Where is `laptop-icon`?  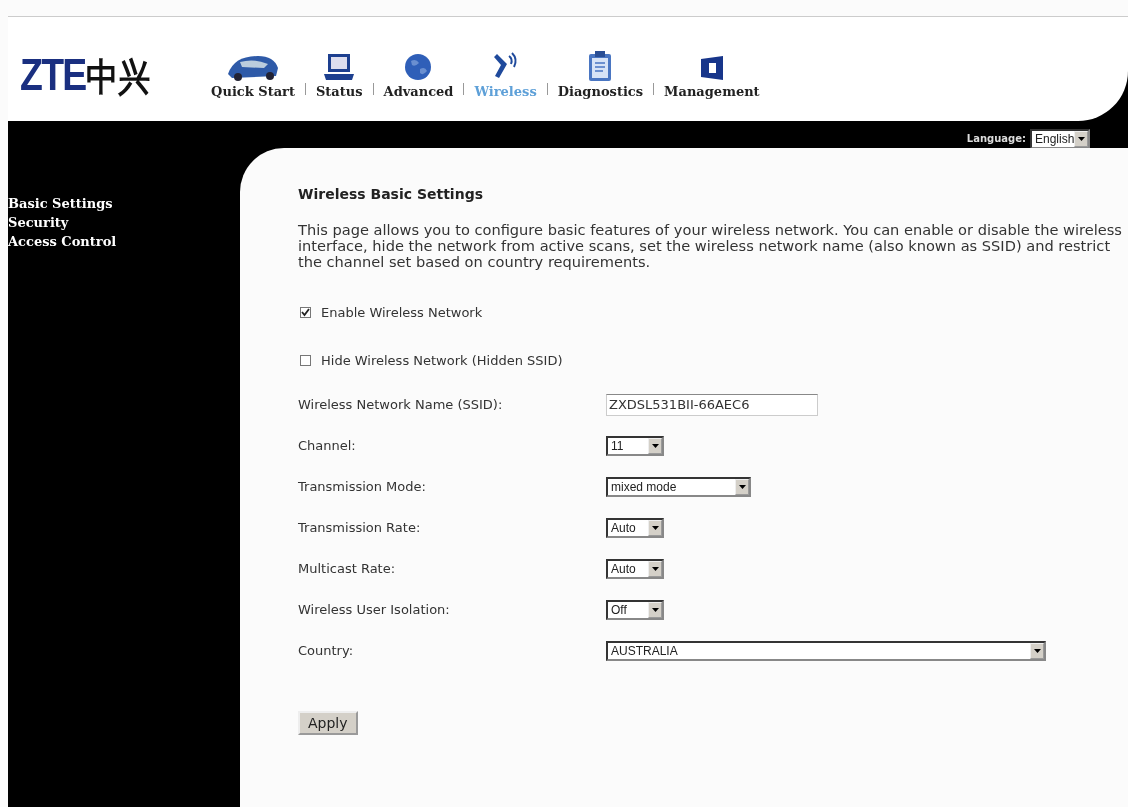 laptop-icon is located at coordinates (339, 67).